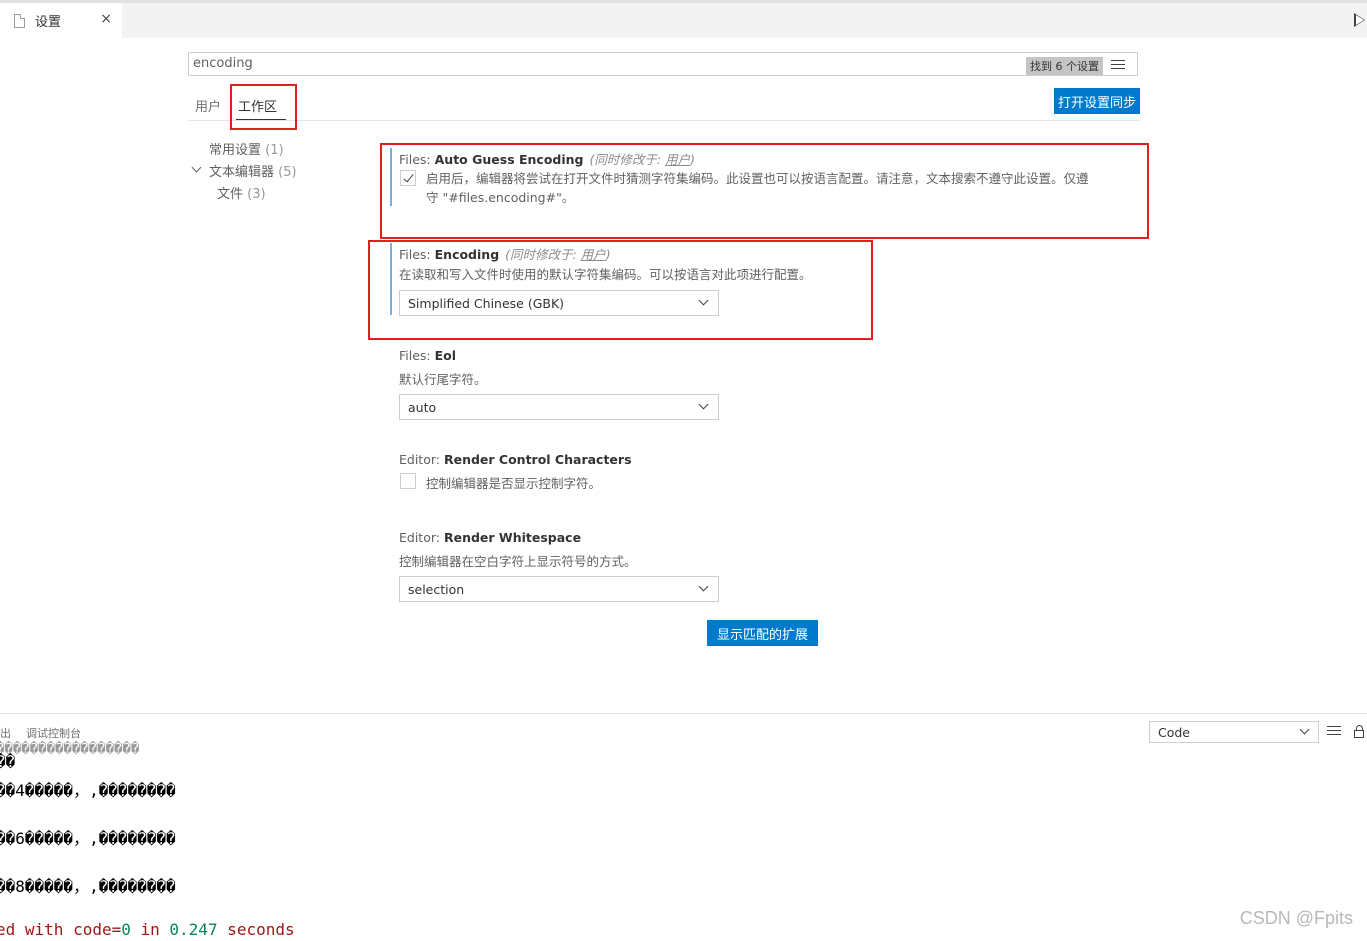 The height and width of the screenshot is (941, 1367). Describe the element at coordinates (256, 194) in the screenshot. I see `toc-count: (3)` at that location.